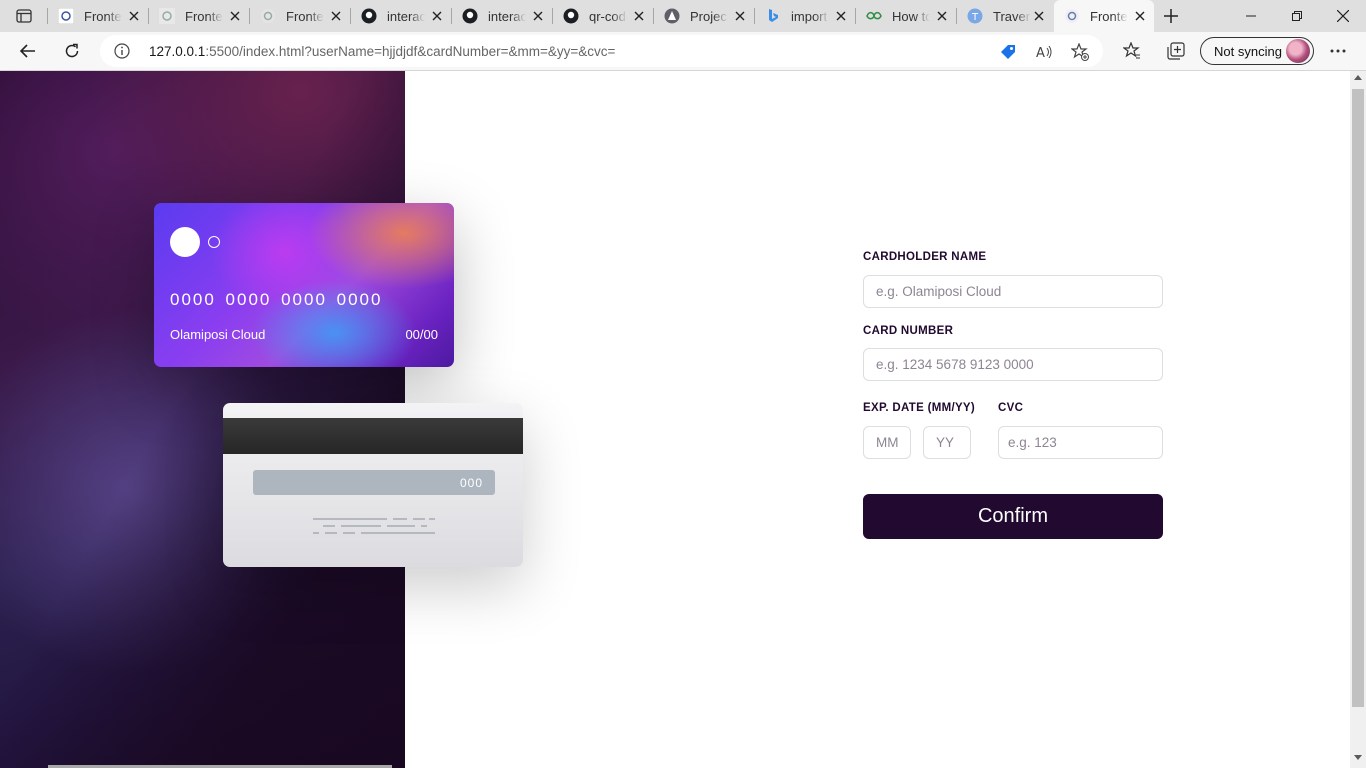 The height and width of the screenshot is (768, 1366). I want to click on collections-icon, so click(1176, 51).